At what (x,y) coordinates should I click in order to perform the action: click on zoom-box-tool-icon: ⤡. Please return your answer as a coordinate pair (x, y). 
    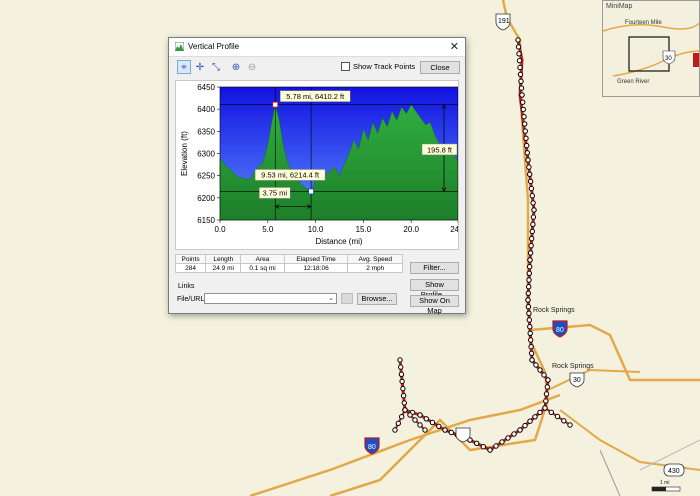
    Looking at the image, I should click on (216, 67).